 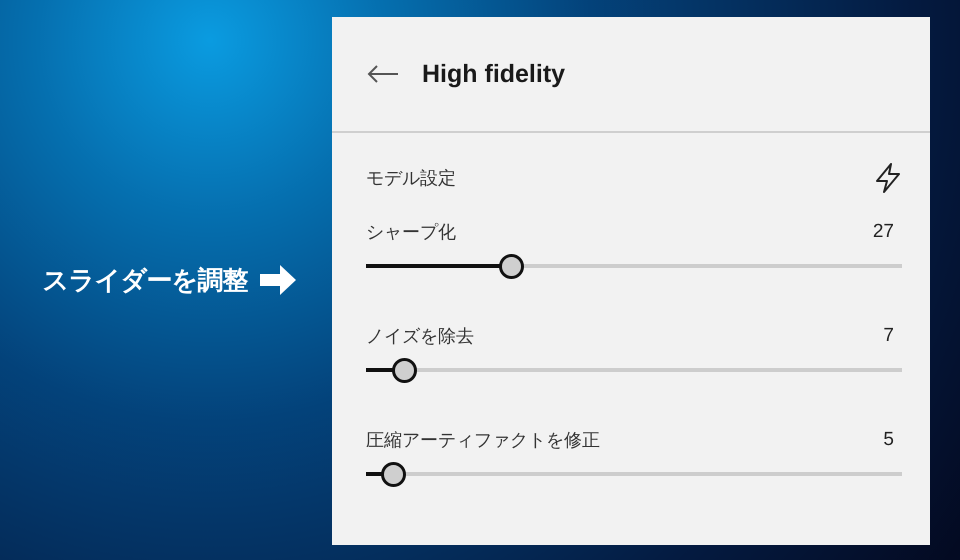 What do you see at coordinates (411, 178) in the screenshot?
I see `section-heading: モデル設定` at bounding box center [411, 178].